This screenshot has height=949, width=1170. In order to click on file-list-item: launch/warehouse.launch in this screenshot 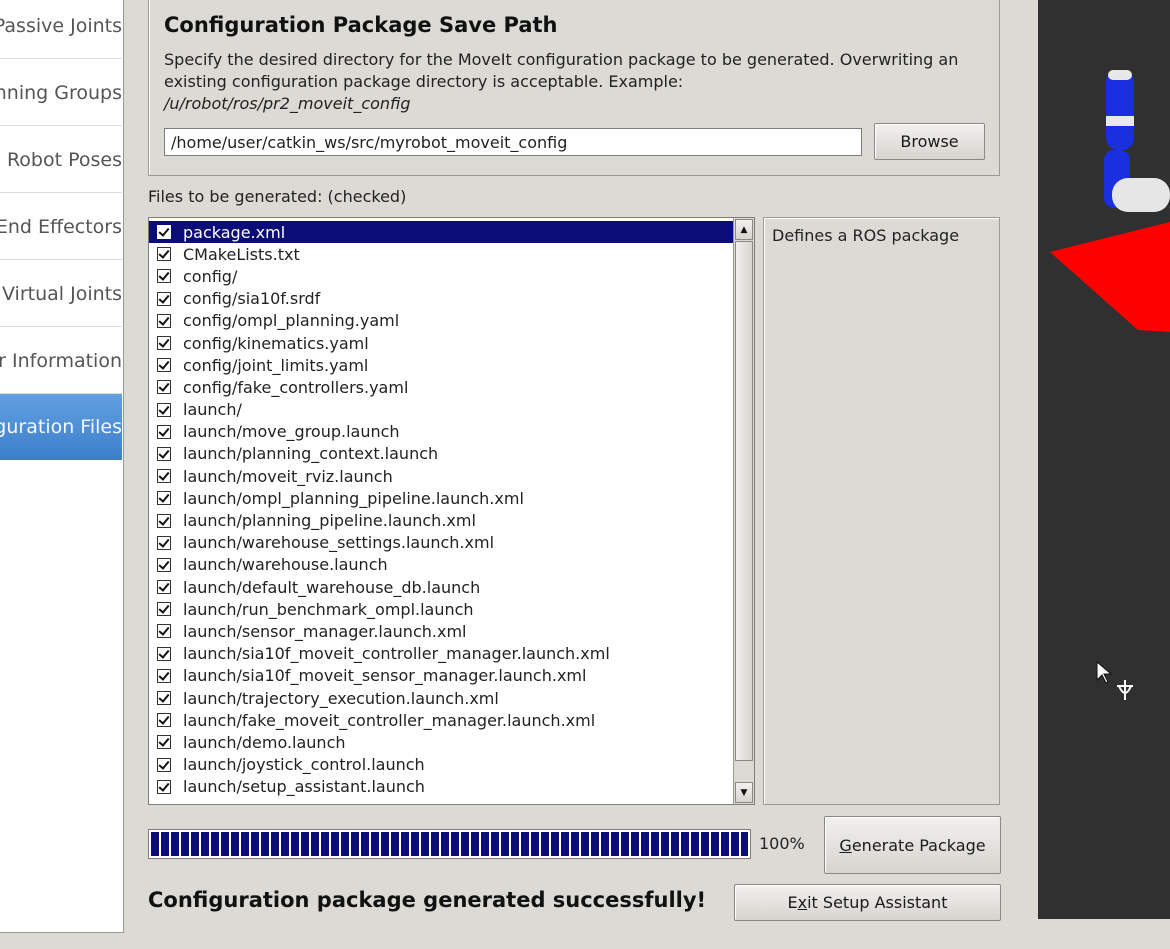, I will do `click(441, 565)`.